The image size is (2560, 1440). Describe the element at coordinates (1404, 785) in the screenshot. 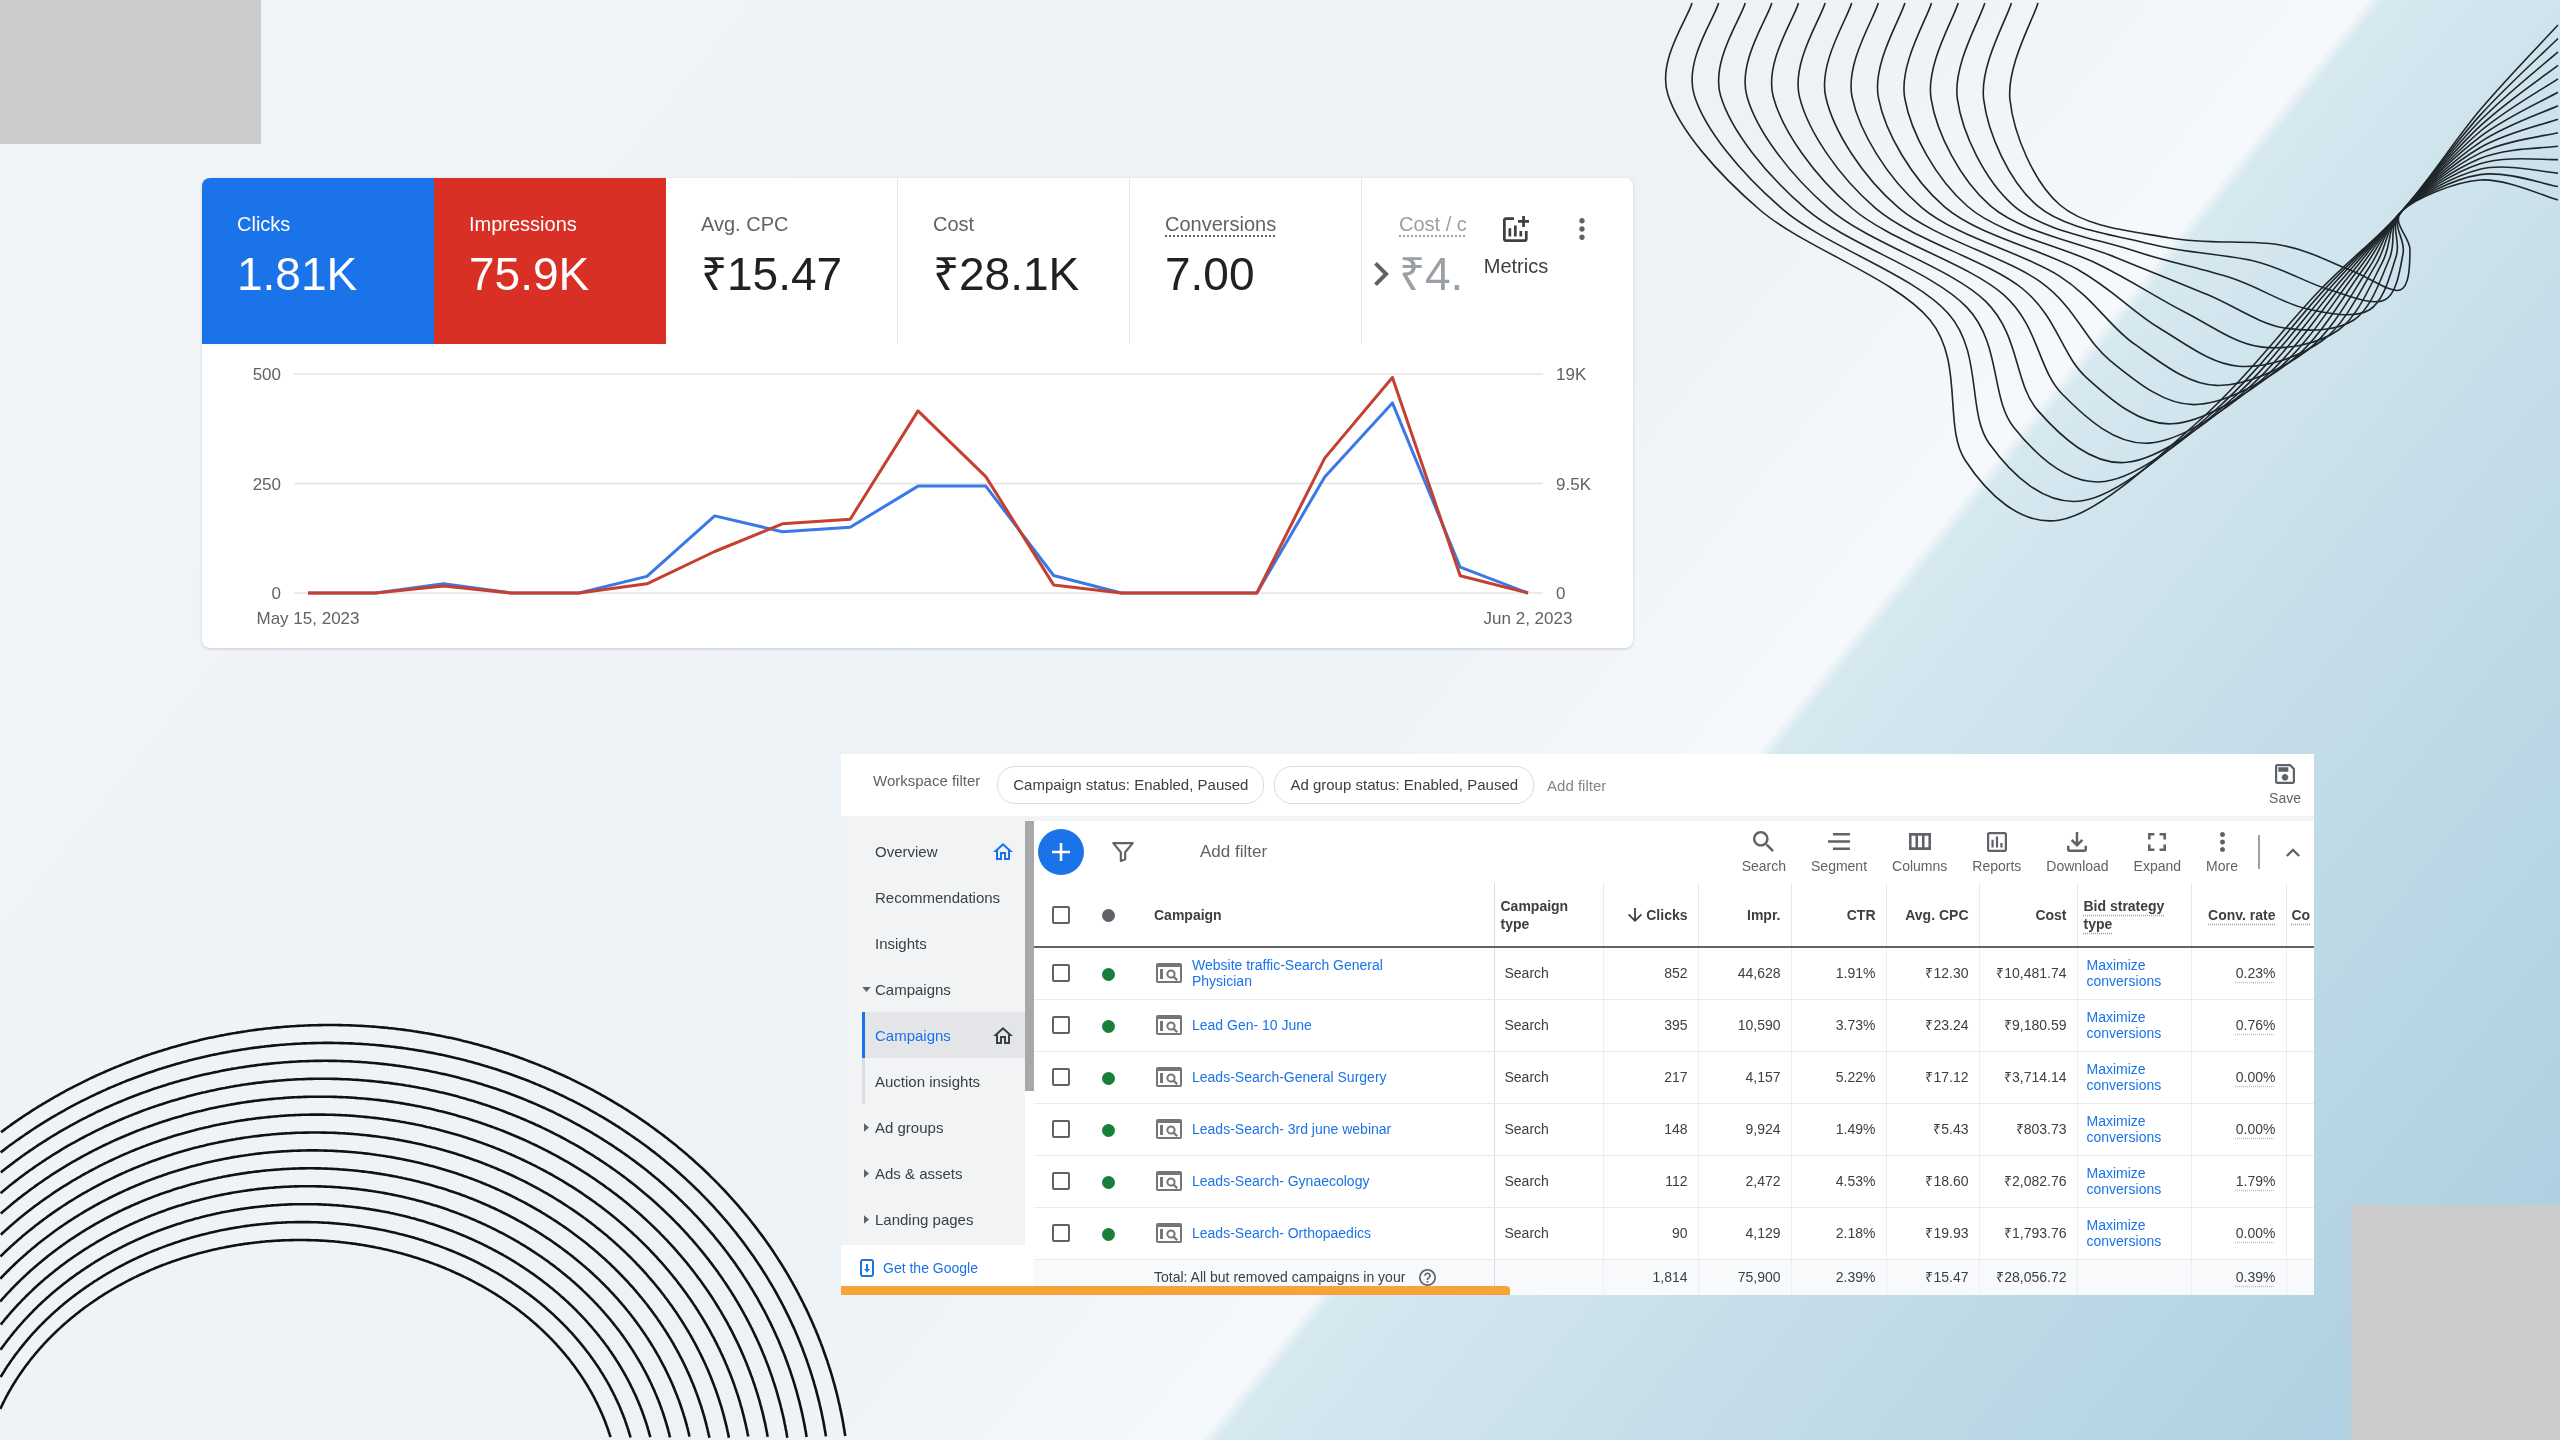

I see `filter-chip: Ad group status: Enabled, Paused` at that location.